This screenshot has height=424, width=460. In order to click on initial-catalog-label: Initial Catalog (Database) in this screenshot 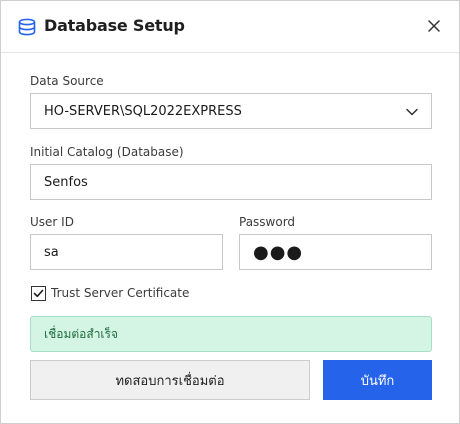, I will do `click(107, 152)`.